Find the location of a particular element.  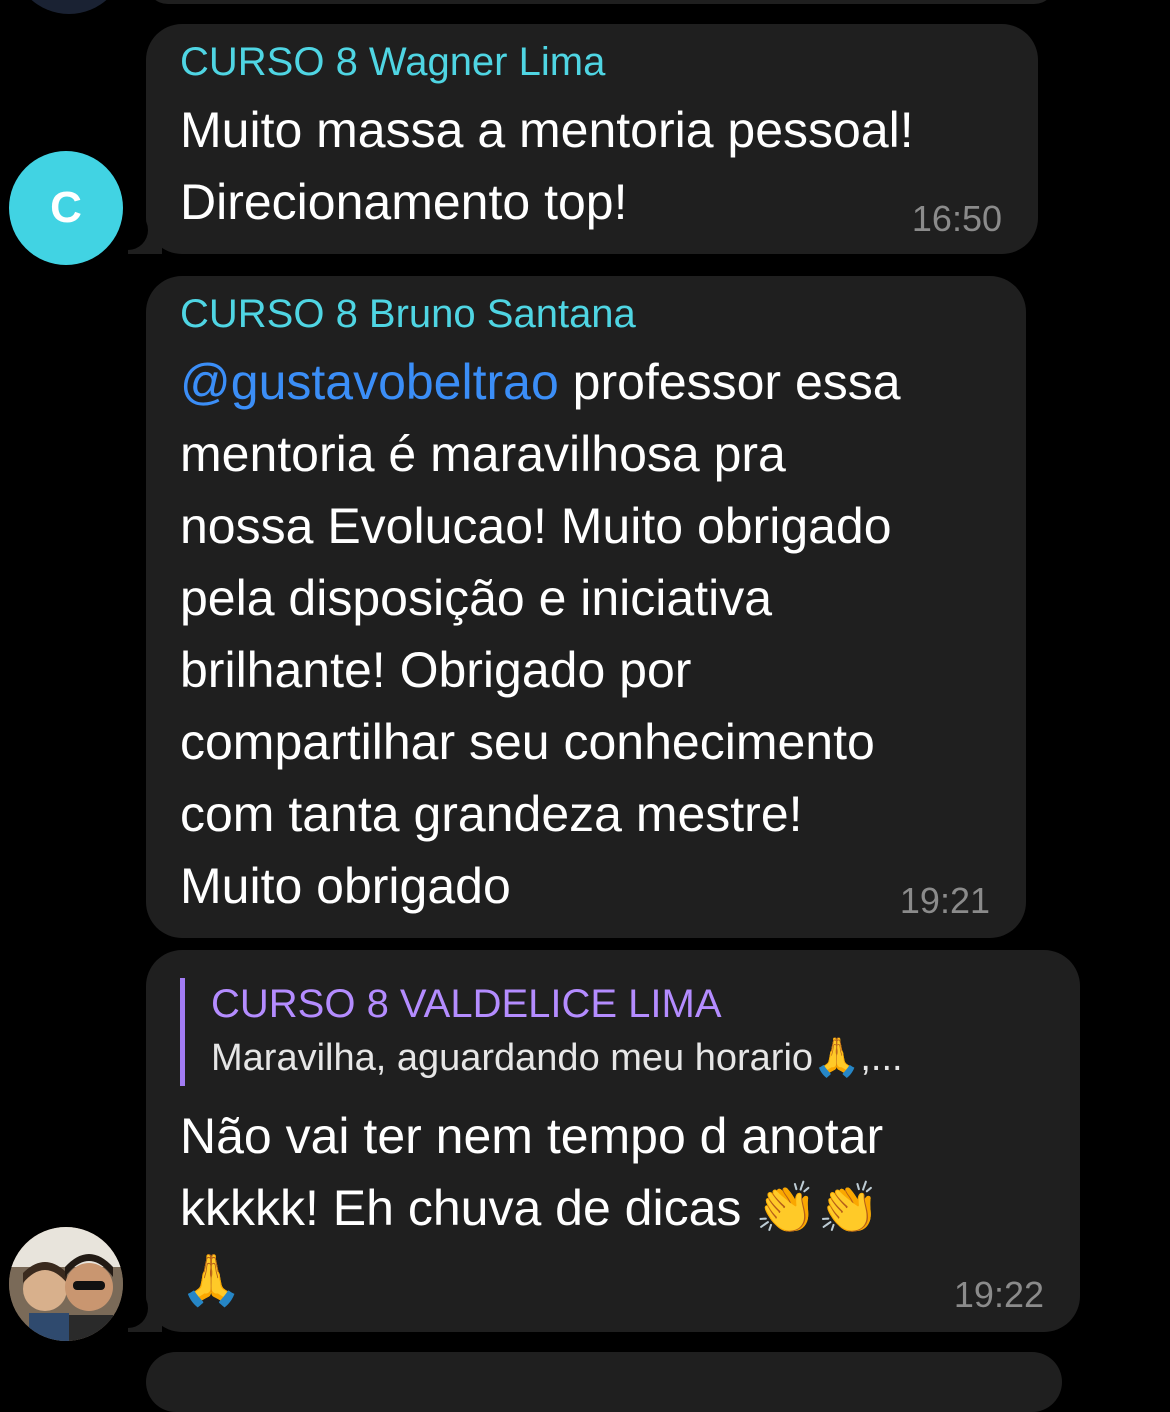

previous-avatar is located at coordinates (69, 7).